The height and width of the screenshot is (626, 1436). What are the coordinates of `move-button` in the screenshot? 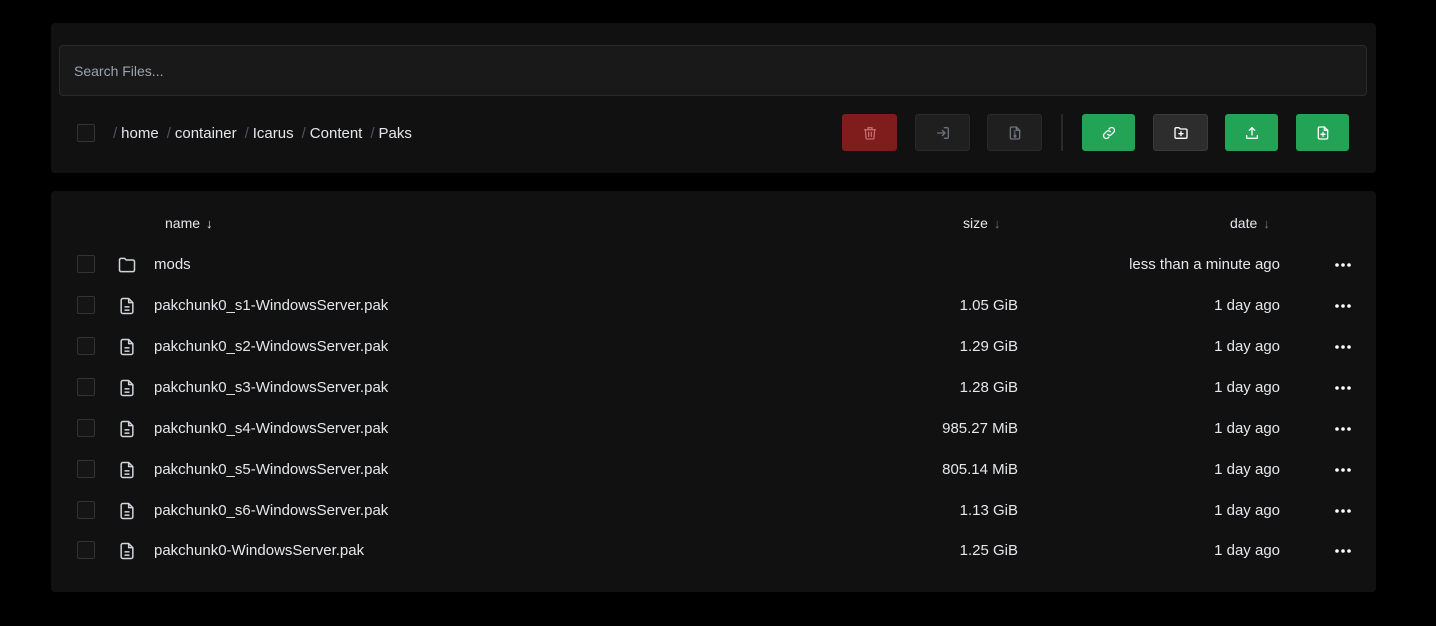 It's located at (942, 132).